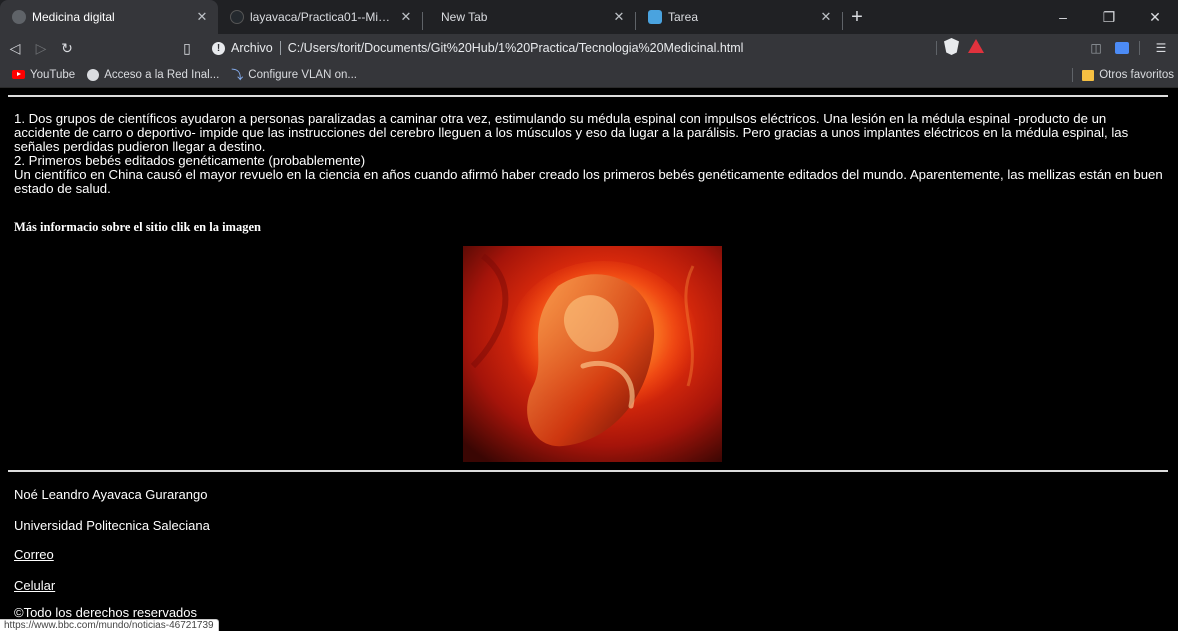 This screenshot has width=1178, height=631. Describe the element at coordinates (976, 46) in the screenshot. I see `brave-rewards-icon` at that location.